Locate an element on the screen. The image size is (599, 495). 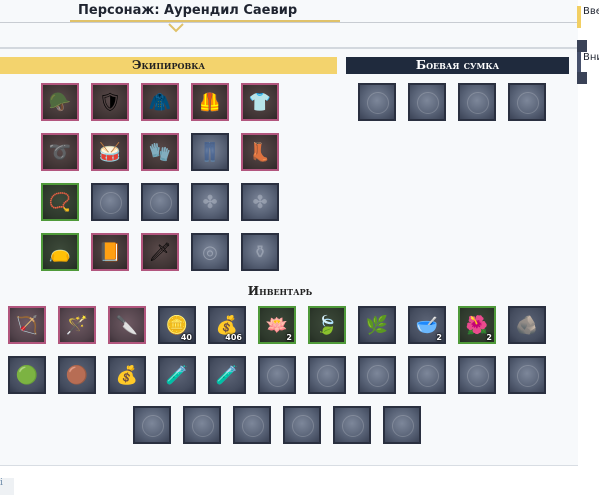
item-slot: ◎ is located at coordinates (210, 252).